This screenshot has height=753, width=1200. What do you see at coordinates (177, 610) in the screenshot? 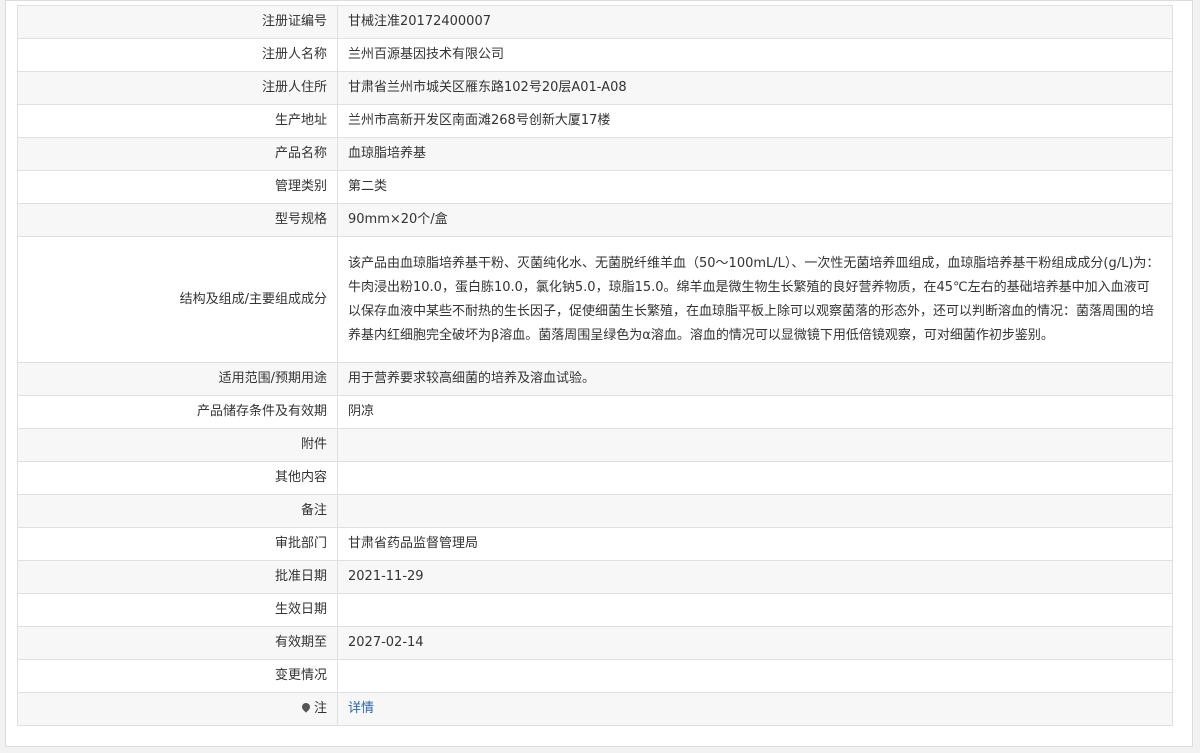
I see `row-label-effective-date: 生效日期` at bounding box center [177, 610].